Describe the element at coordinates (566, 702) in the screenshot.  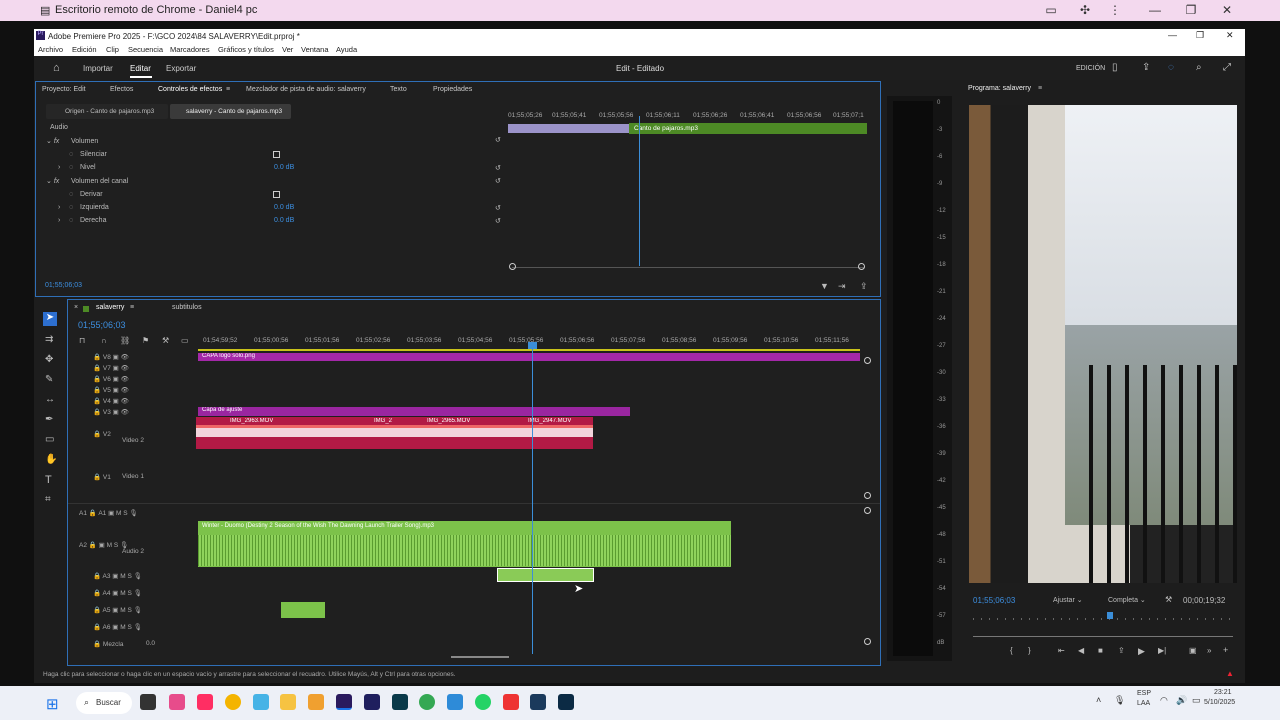
I see `photoshop-icon` at that location.